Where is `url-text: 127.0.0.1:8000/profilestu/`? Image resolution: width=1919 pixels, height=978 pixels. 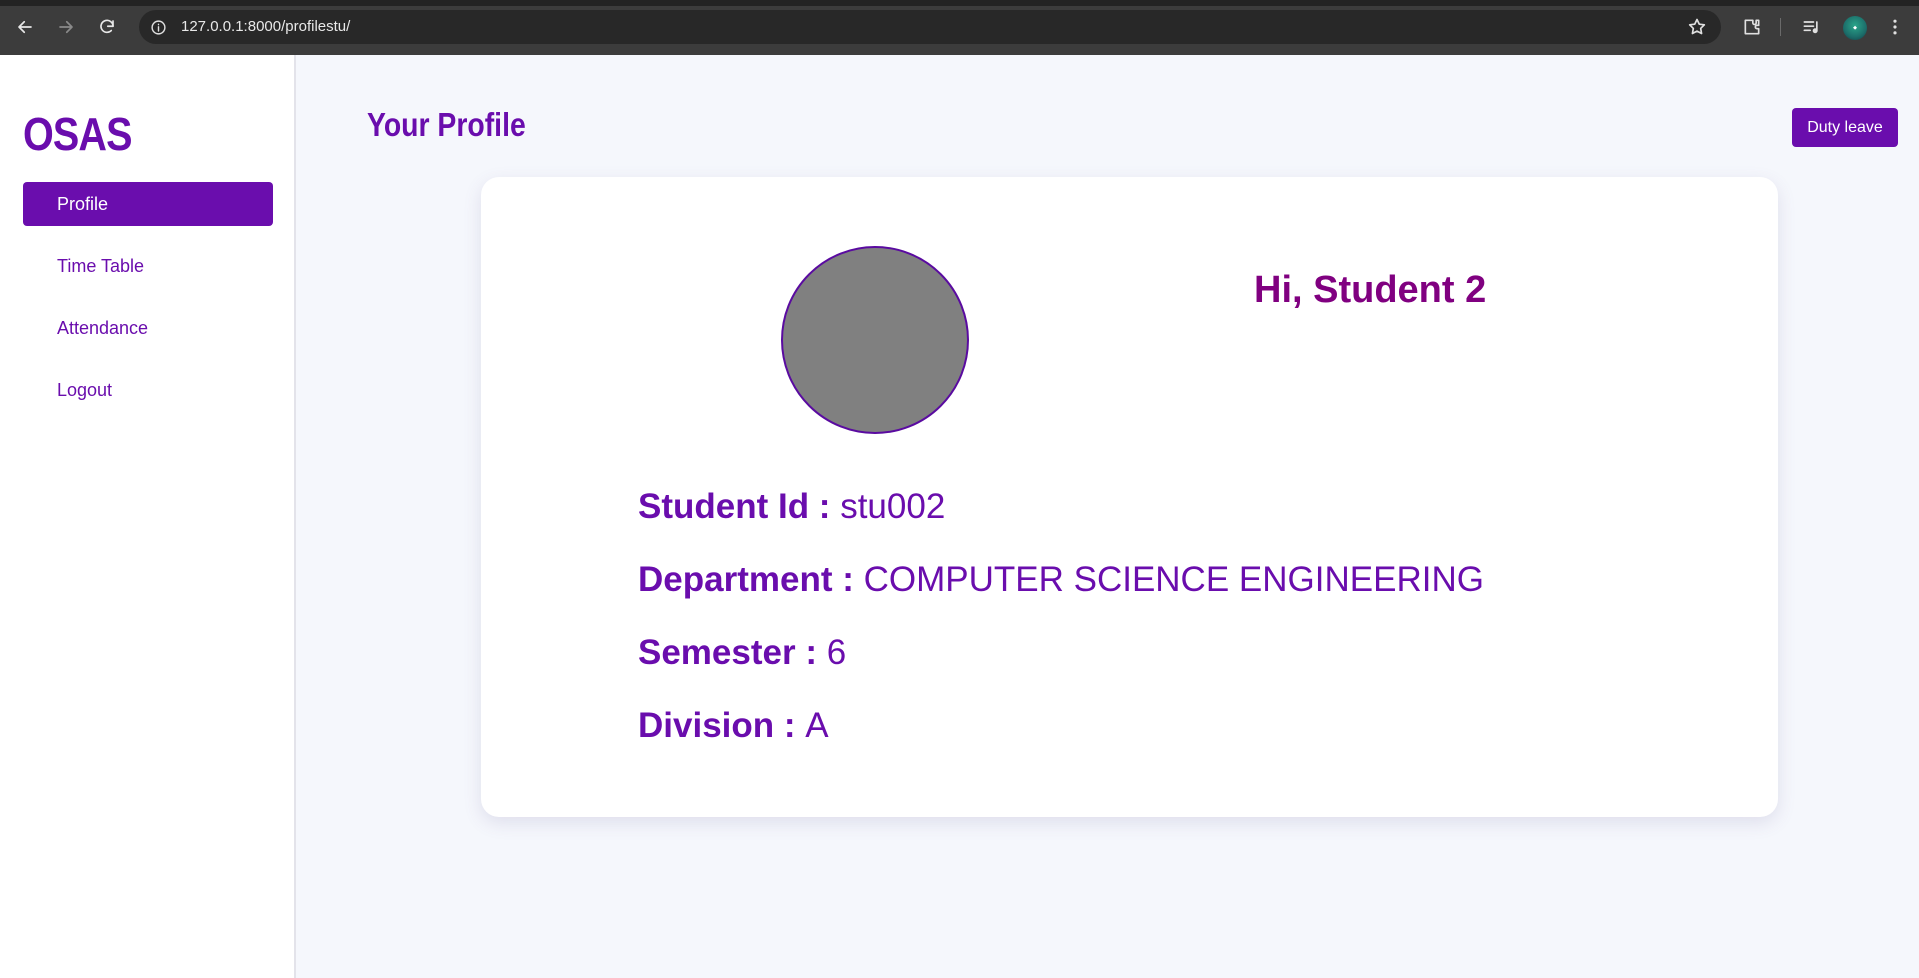
url-text: 127.0.0.1:8000/profilestu/ is located at coordinates (265, 27).